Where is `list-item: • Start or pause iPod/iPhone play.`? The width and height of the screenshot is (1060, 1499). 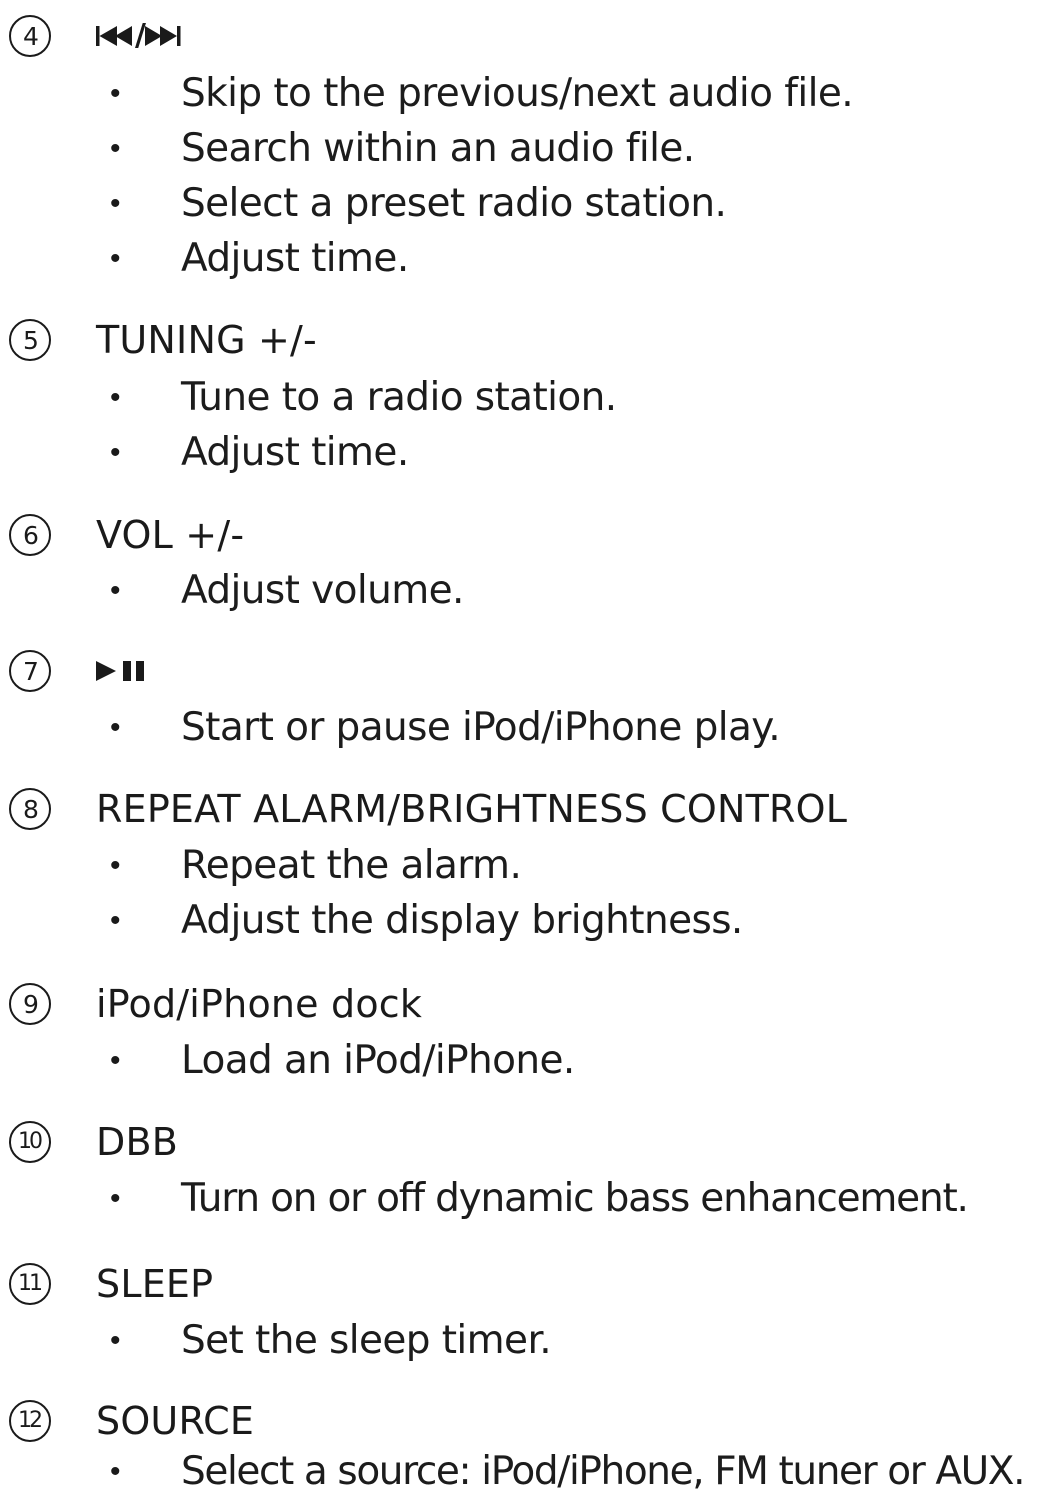 list-item: • Start or pause iPod/iPhone play. is located at coordinates (530, 727).